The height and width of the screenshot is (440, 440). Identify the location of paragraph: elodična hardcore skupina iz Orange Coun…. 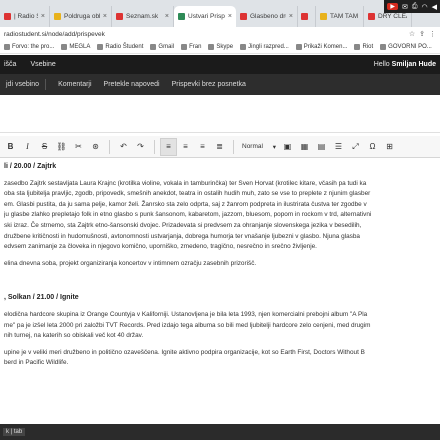
(187, 325).